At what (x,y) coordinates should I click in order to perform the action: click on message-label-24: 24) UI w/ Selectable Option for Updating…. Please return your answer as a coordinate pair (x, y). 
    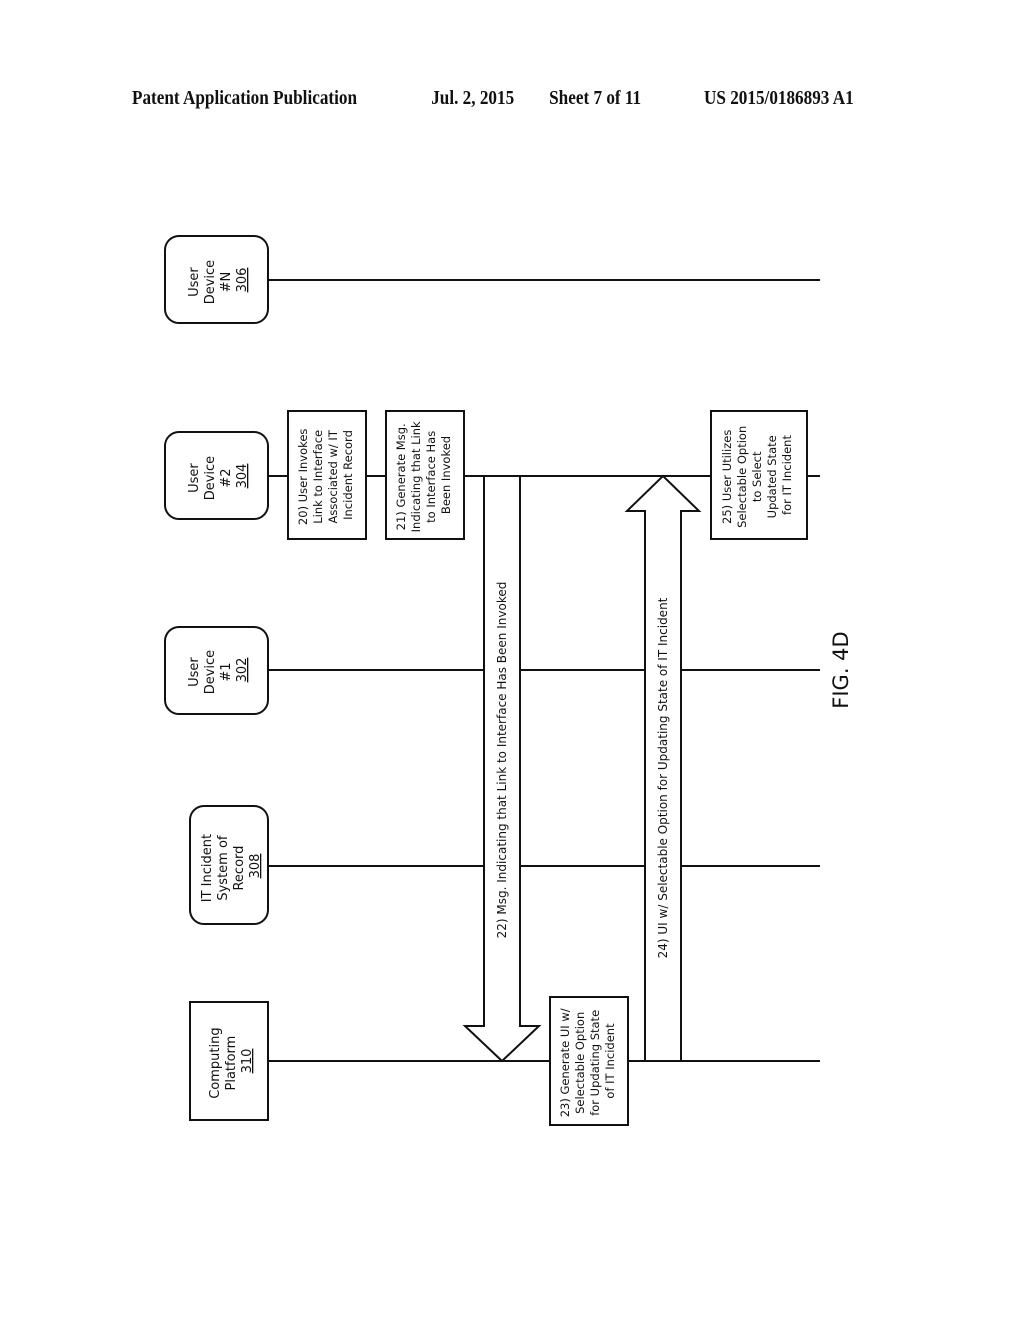
    Looking at the image, I should click on (663, 777).